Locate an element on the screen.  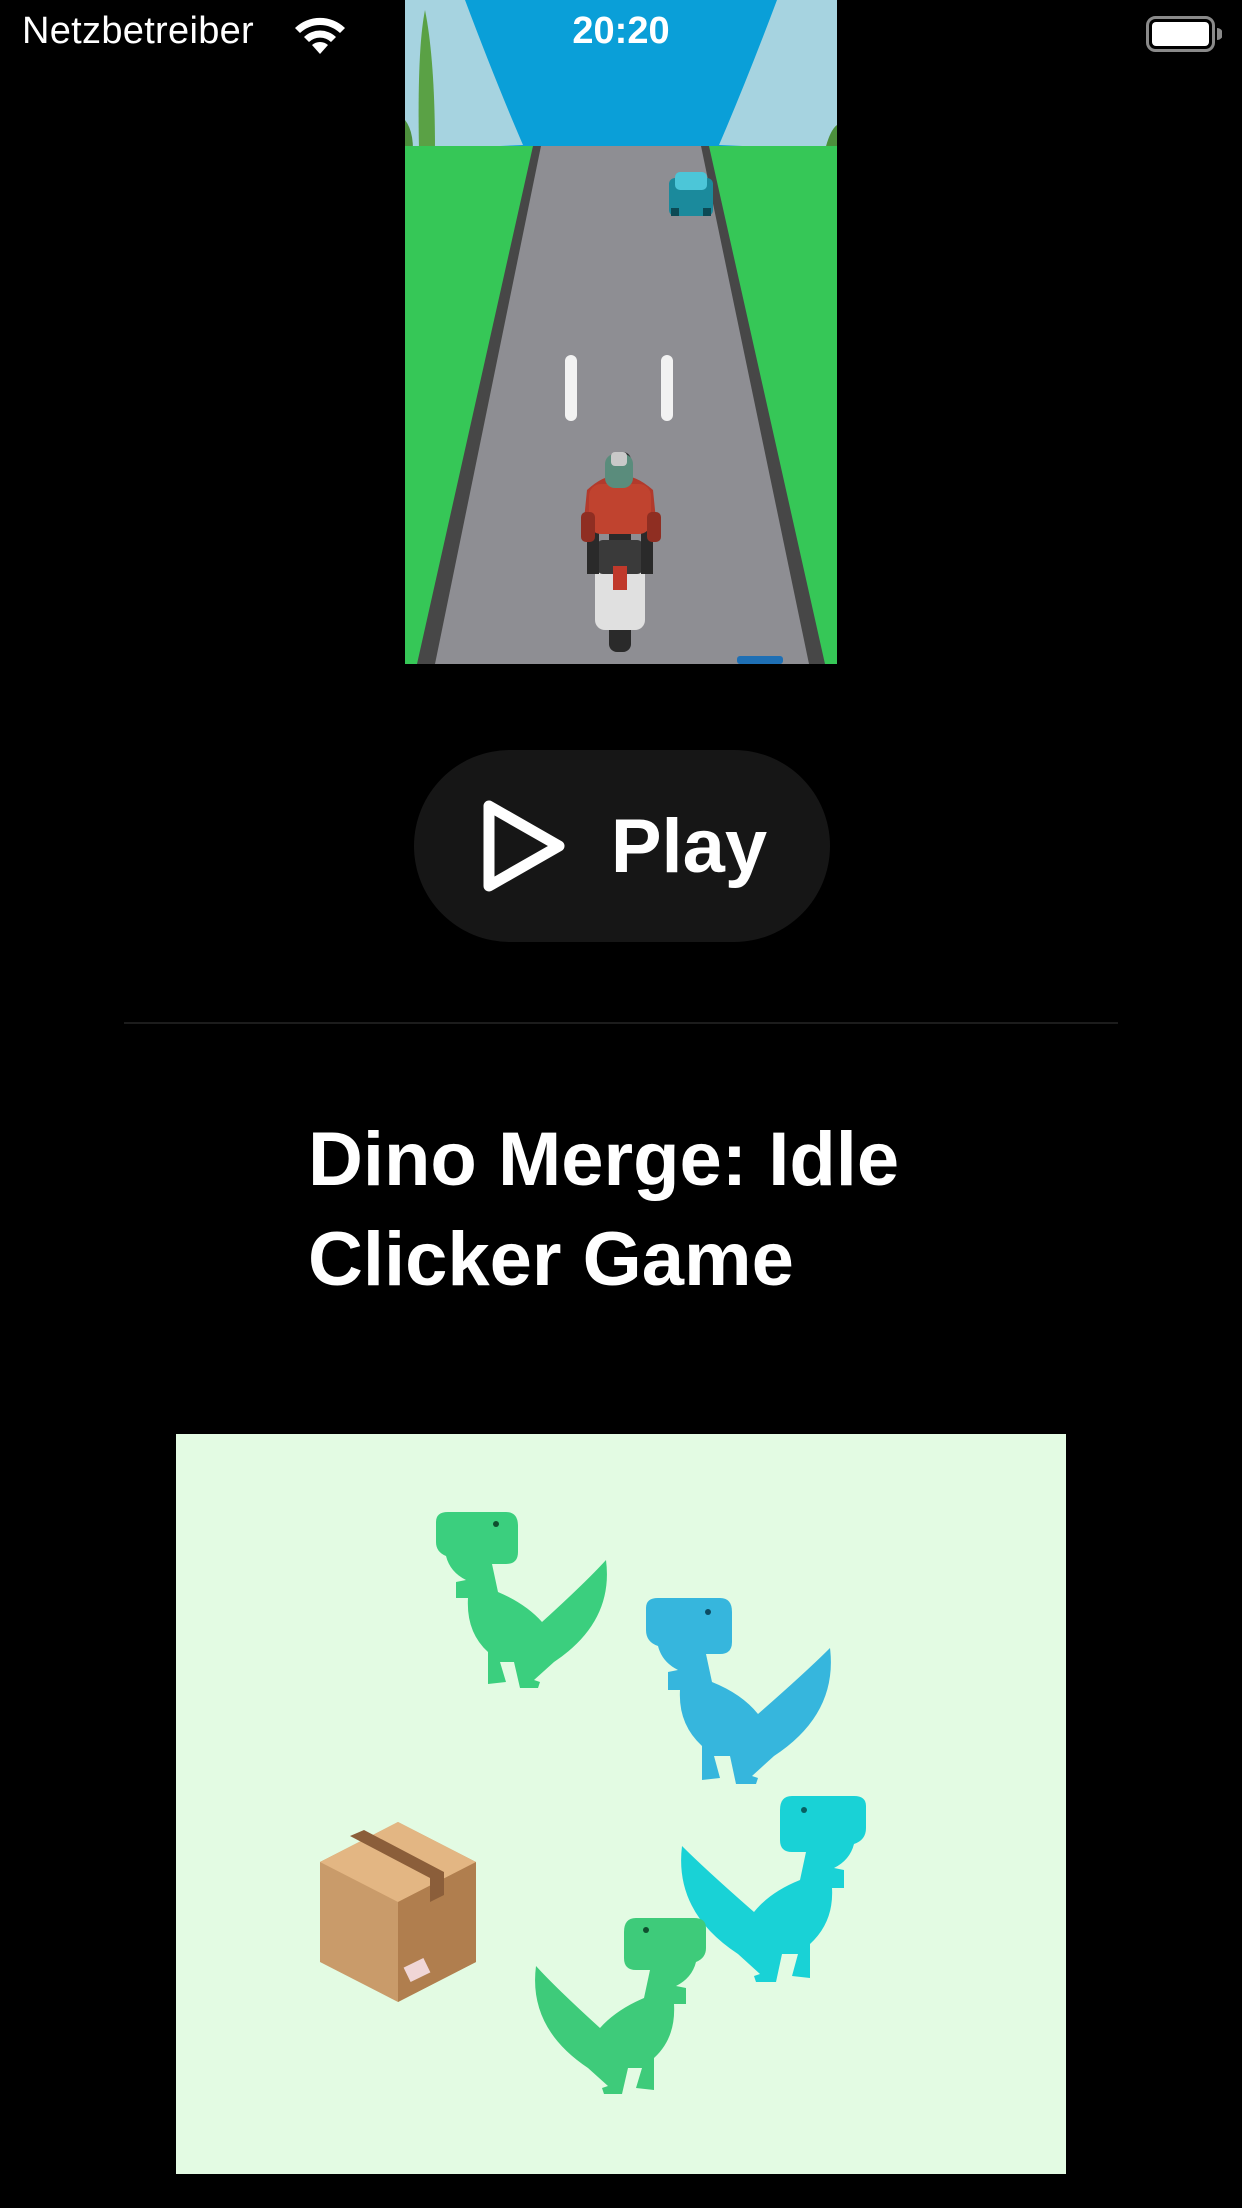
motorcycle-game-image is located at coordinates (621, 332).